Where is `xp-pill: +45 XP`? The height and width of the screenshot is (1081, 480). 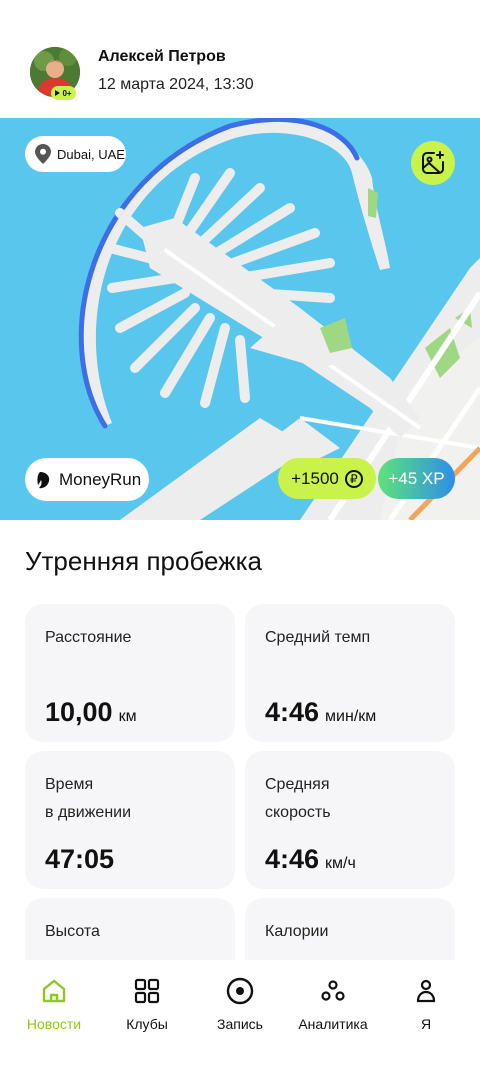 xp-pill: +45 XP is located at coordinates (416, 478).